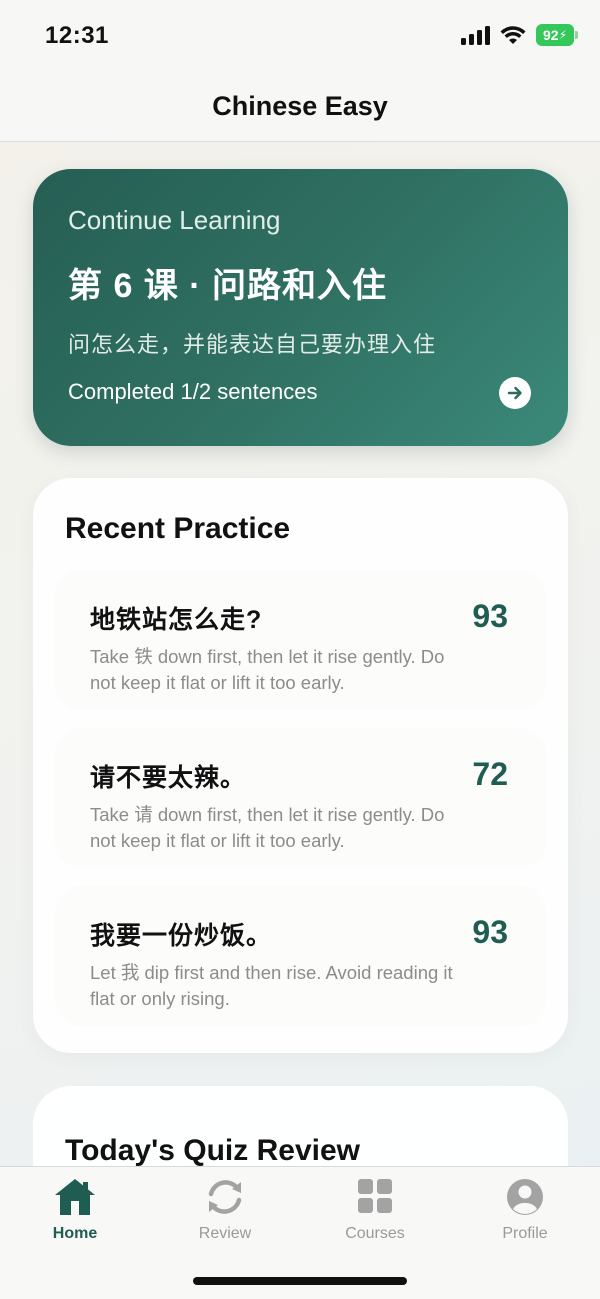 The height and width of the screenshot is (1299, 600). What do you see at coordinates (490, 774) in the screenshot?
I see `practice-score: 72` at bounding box center [490, 774].